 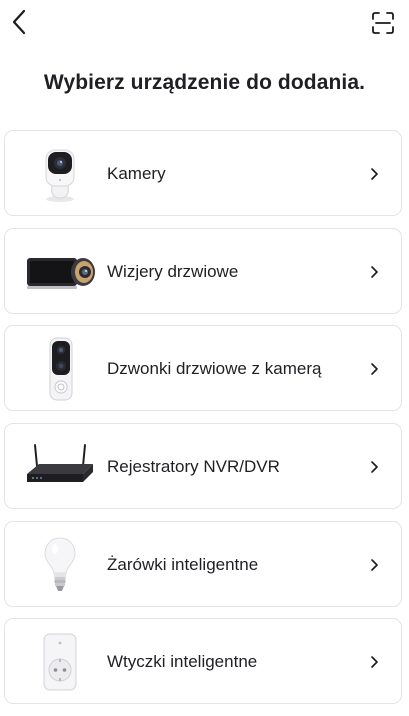 I want to click on back-button, so click(x=19, y=22).